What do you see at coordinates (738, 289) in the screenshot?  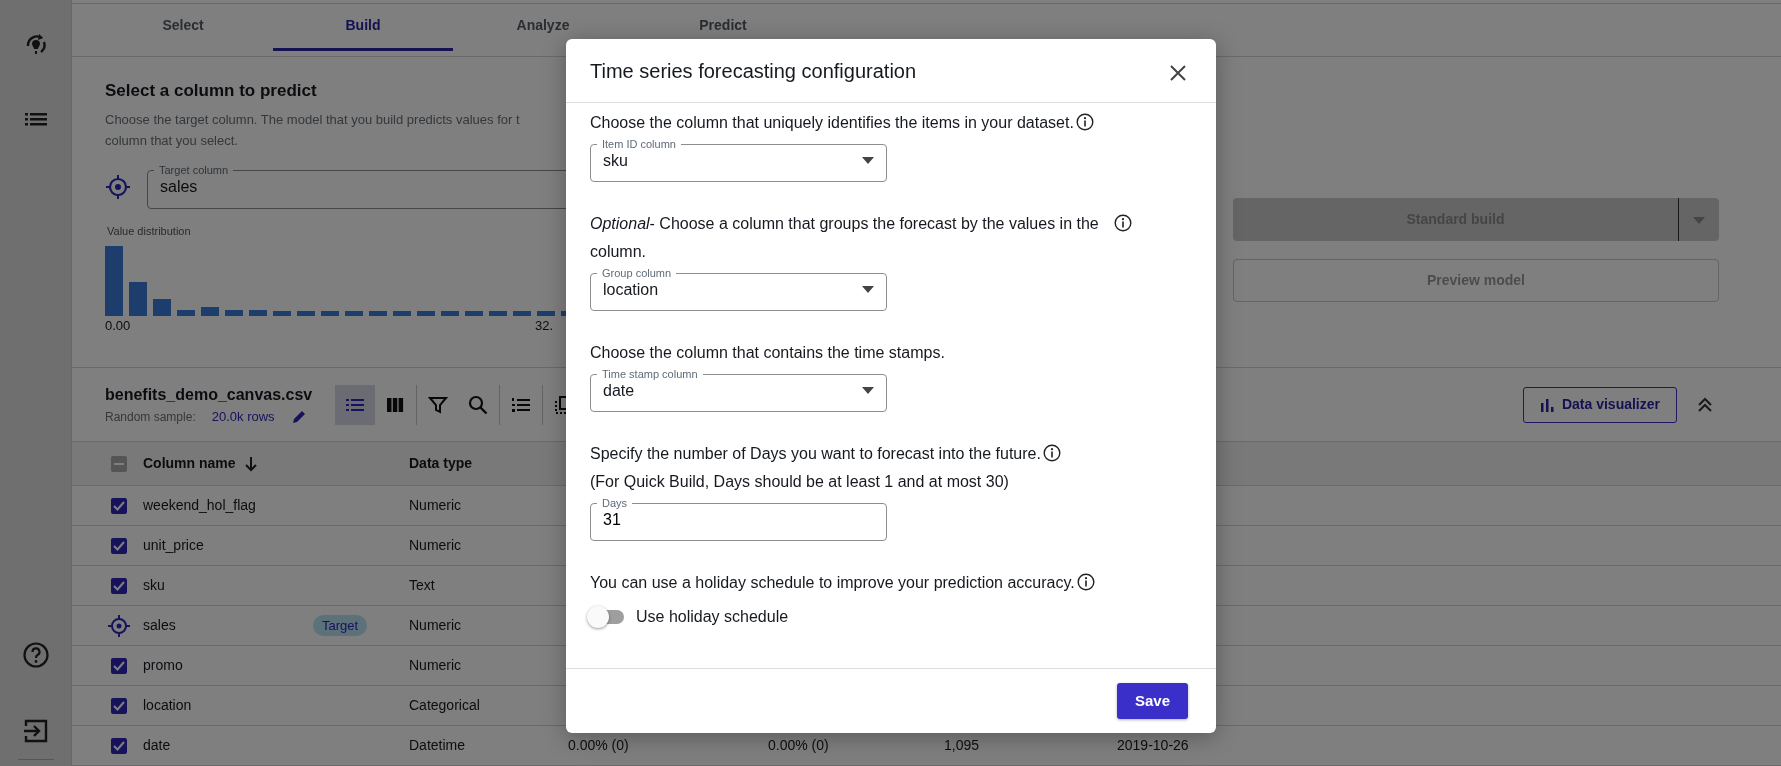 I see `column-dropdown: Group column location` at bounding box center [738, 289].